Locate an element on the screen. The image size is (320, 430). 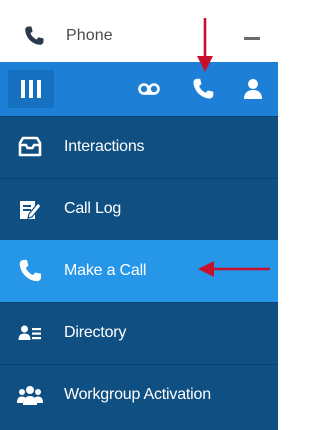
nav-item-call-log: Call Log is located at coordinates (139, 209).